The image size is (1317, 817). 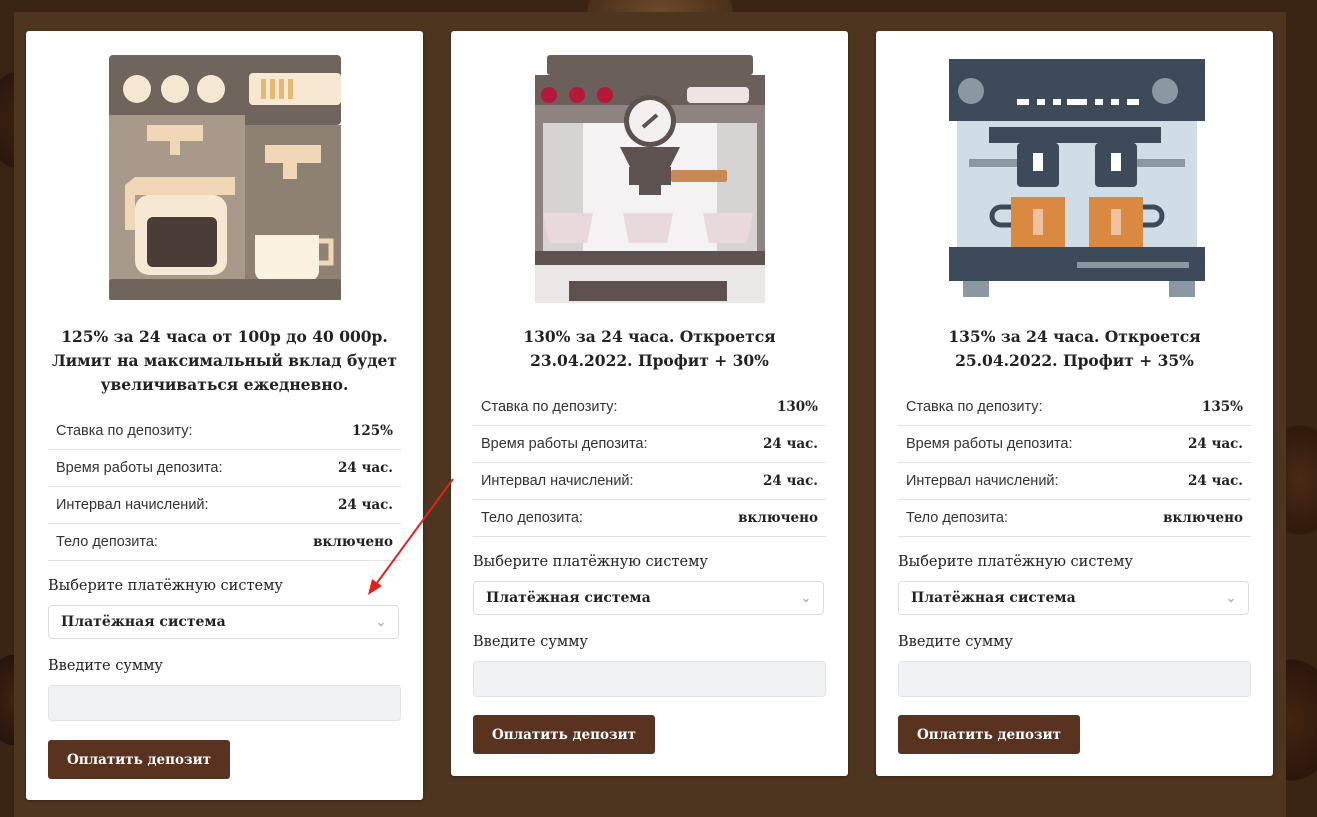 I want to click on spec-row-rate: Ставка по депозиту: 125%, so click(x=224, y=431).